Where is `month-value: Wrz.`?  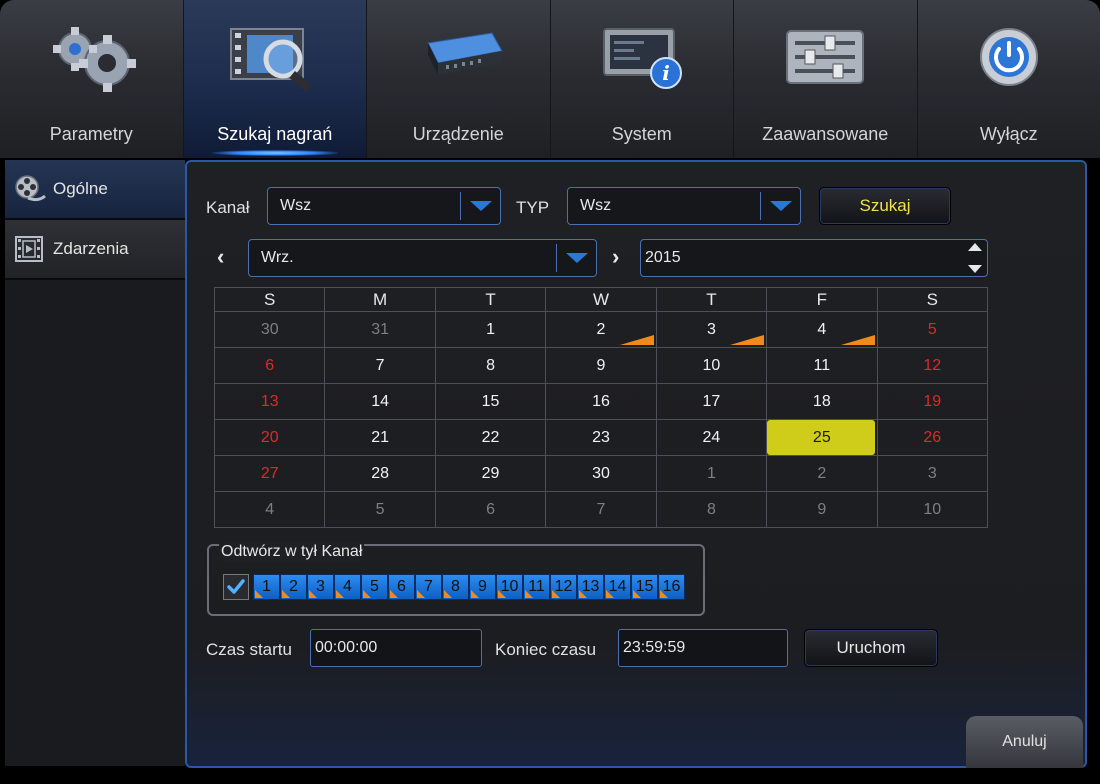 month-value: Wrz. is located at coordinates (277, 257).